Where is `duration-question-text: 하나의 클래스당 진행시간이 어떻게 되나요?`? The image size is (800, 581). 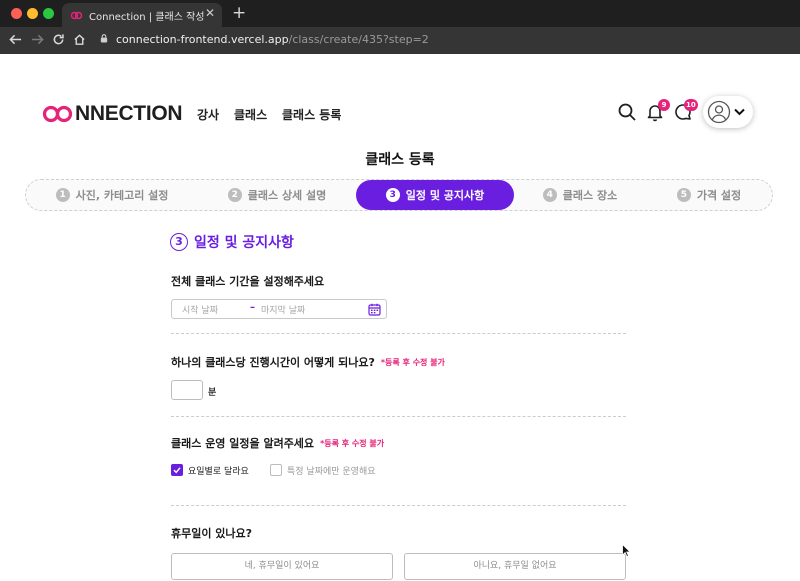 duration-question-text: 하나의 클래스당 진행시간이 어떻게 되나요? is located at coordinates (273, 362).